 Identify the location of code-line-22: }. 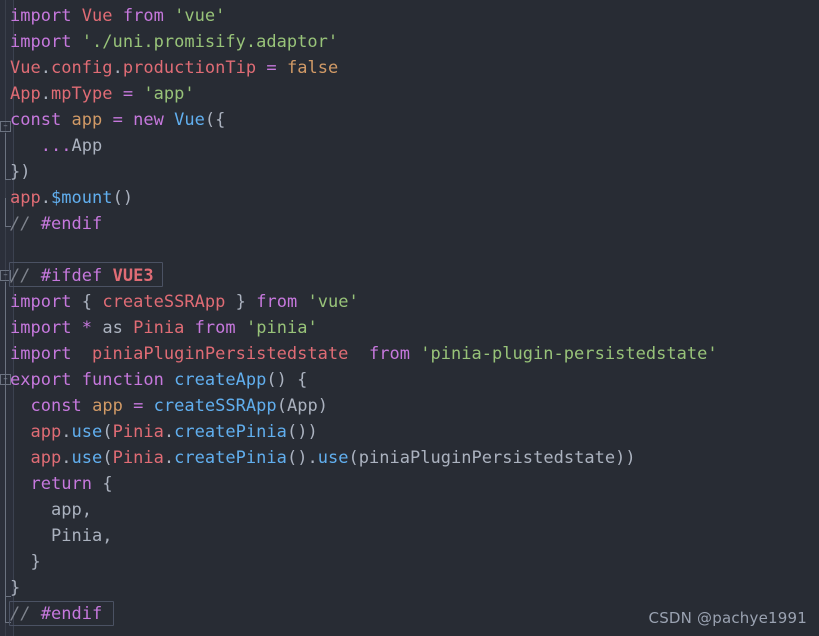
(409, 562).